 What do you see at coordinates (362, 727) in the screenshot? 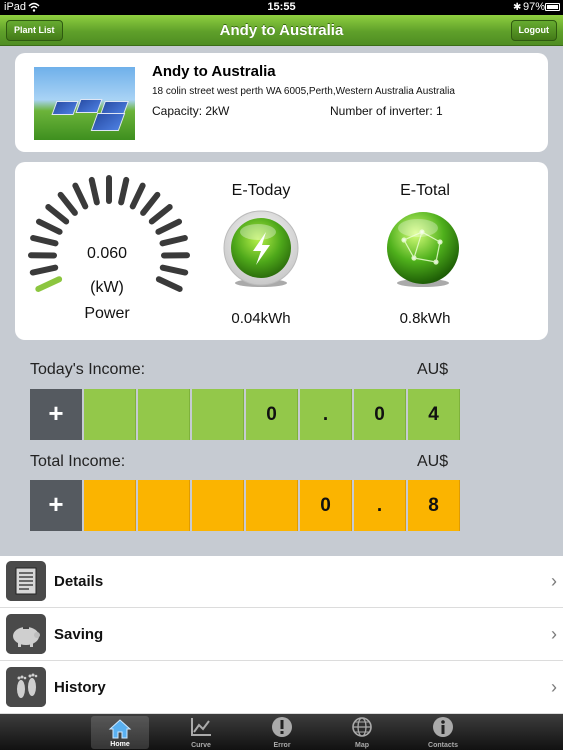
I see `globe-icon` at bounding box center [362, 727].